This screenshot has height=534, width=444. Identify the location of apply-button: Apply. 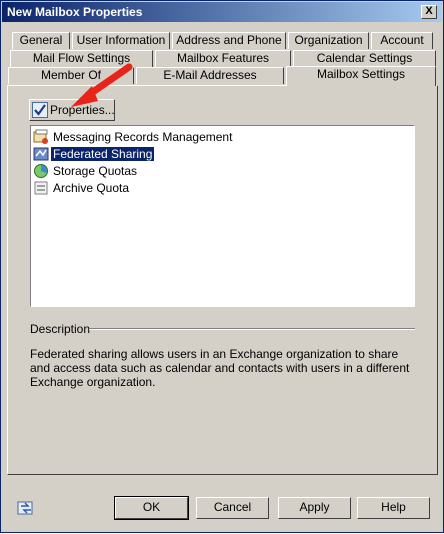
(314, 508).